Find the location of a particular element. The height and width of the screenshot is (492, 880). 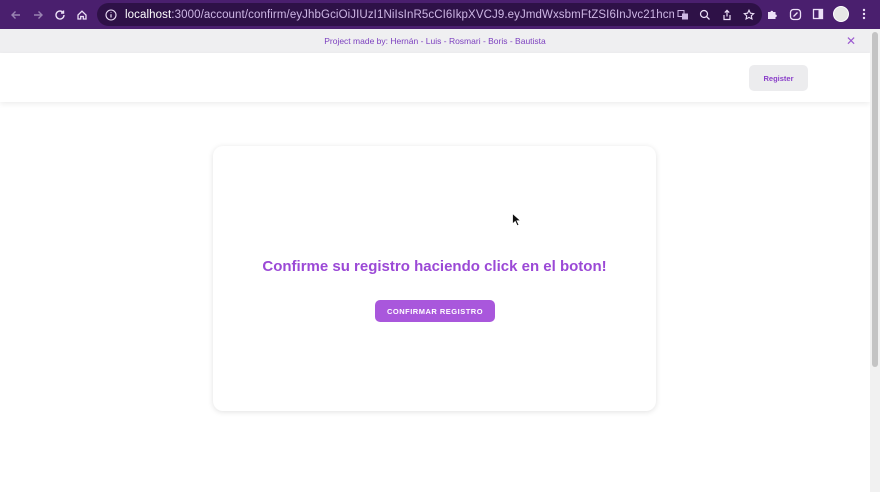

register-button: Register is located at coordinates (778, 78).